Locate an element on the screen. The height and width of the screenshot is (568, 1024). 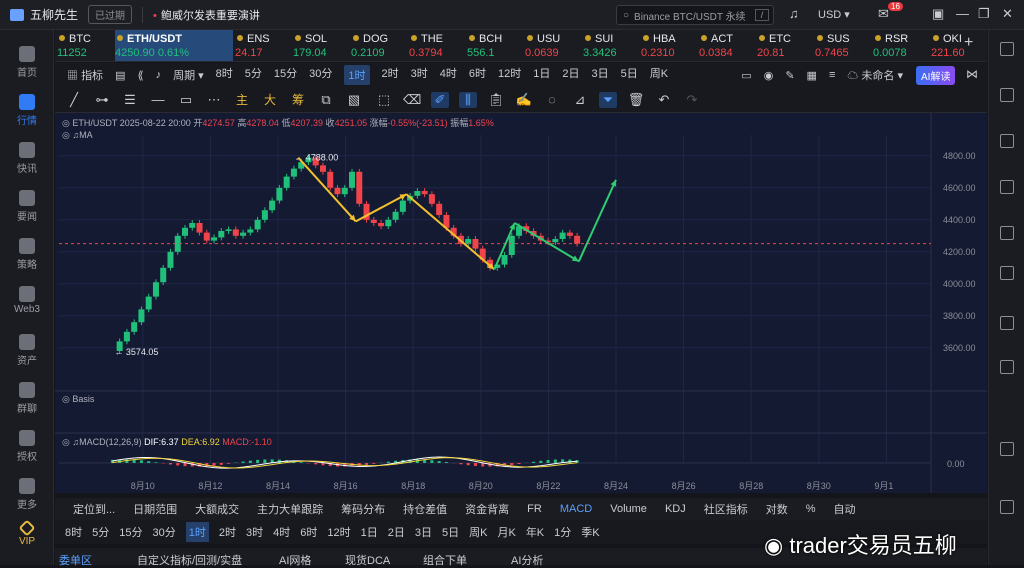
undo-icon: ↶ is located at coordinates (664, 100).